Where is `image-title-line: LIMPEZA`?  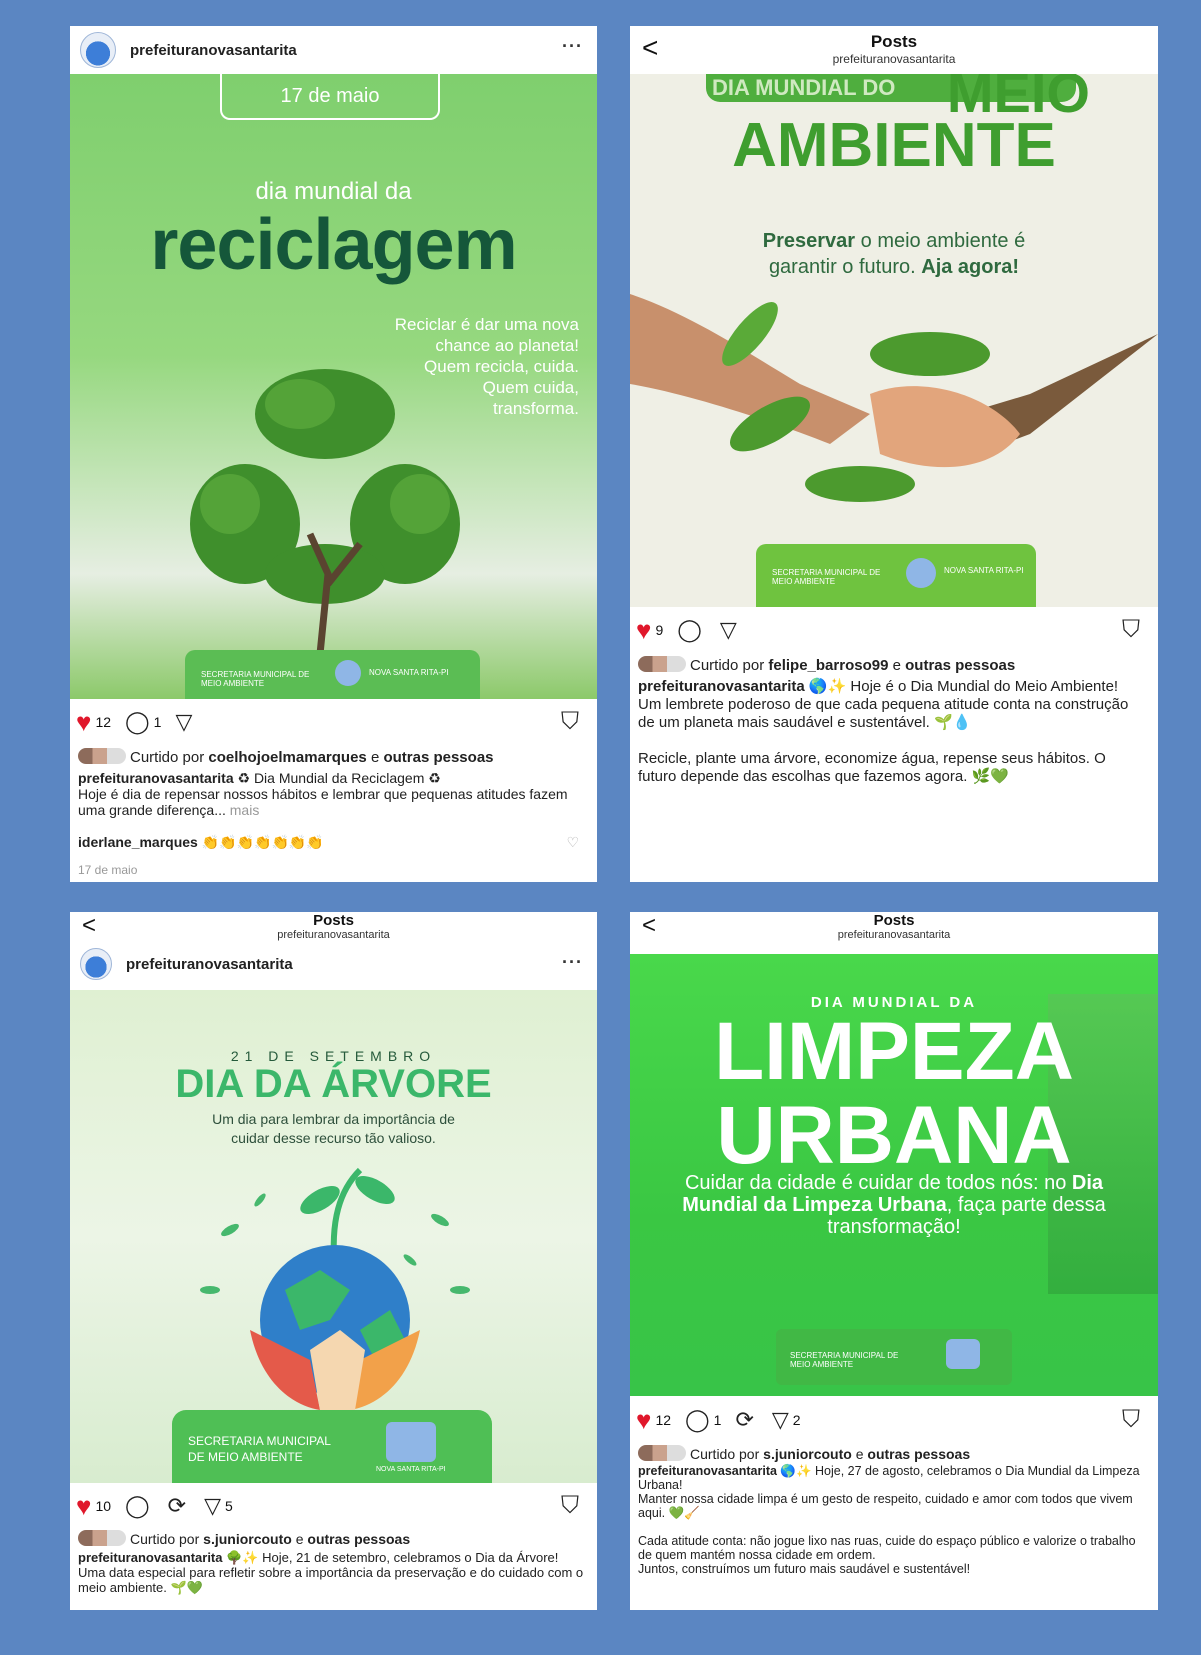 image-title-line: LIMPEZA is located at coordinates (894, 1051).